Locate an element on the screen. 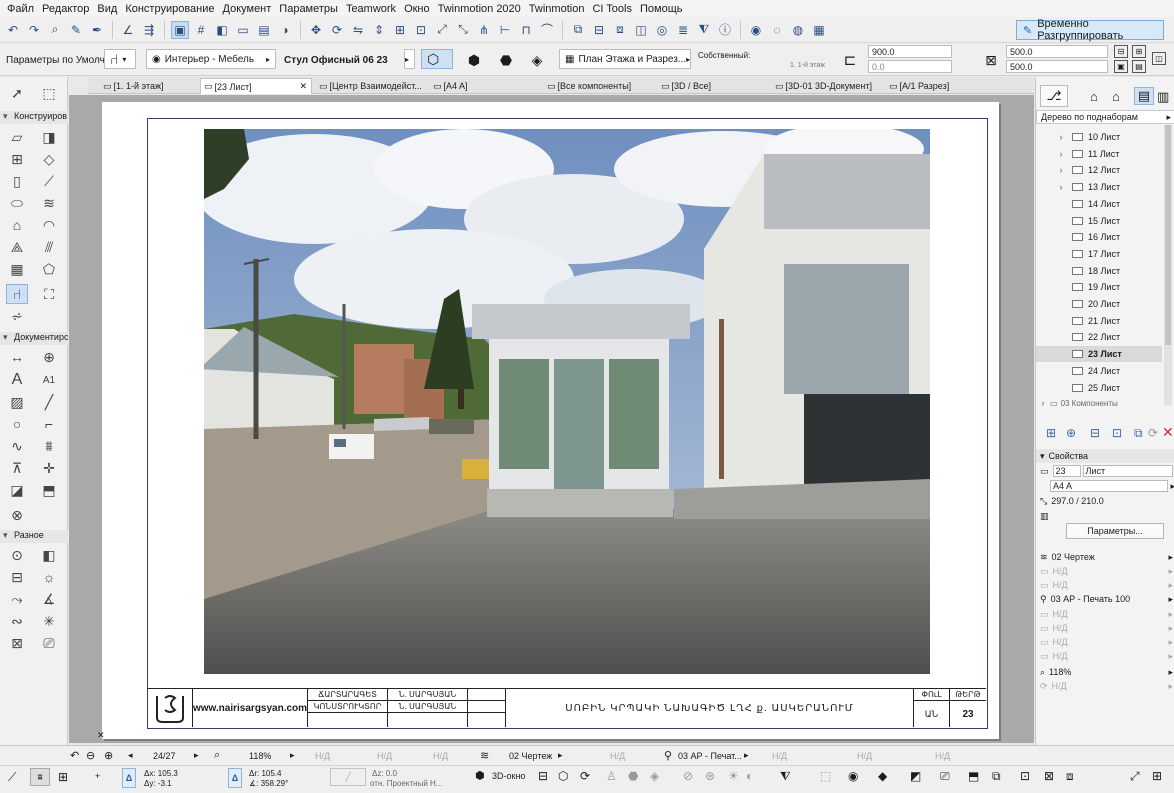 The width and height of the screenshot is (1174, 793). zoom-arrow-icon: ▸ is located at coordinates (292, 755).